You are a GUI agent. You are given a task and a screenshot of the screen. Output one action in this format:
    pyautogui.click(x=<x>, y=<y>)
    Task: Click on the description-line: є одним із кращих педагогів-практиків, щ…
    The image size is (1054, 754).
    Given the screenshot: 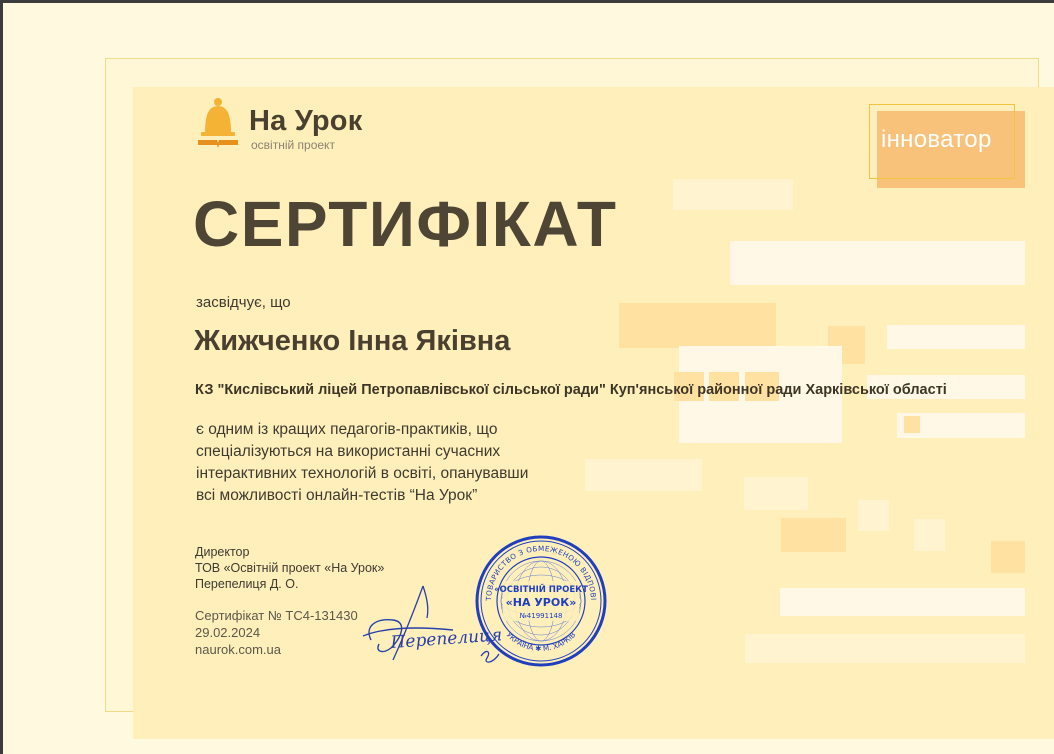 What is the action you would take?
    pyautogui.click(x=347, y=429)
    